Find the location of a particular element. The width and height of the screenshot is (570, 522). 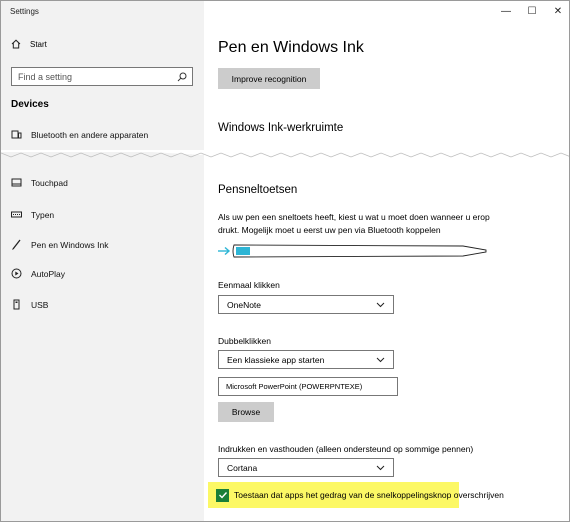

sidebar-item-touchpad: Touchpad is located at coordinates (39, 182).